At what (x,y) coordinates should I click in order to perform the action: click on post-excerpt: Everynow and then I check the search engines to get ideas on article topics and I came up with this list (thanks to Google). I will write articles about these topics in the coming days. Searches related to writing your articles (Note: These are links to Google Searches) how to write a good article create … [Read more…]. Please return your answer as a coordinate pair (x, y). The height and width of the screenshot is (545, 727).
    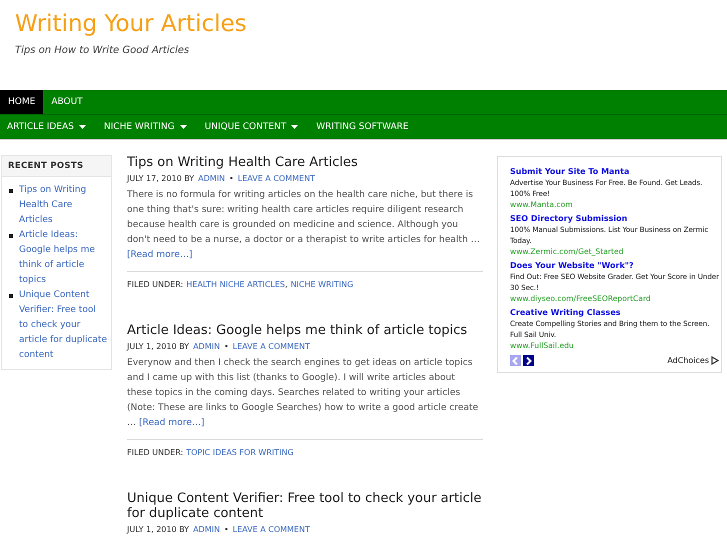
    Looking at the image, I should click on (303, 393).